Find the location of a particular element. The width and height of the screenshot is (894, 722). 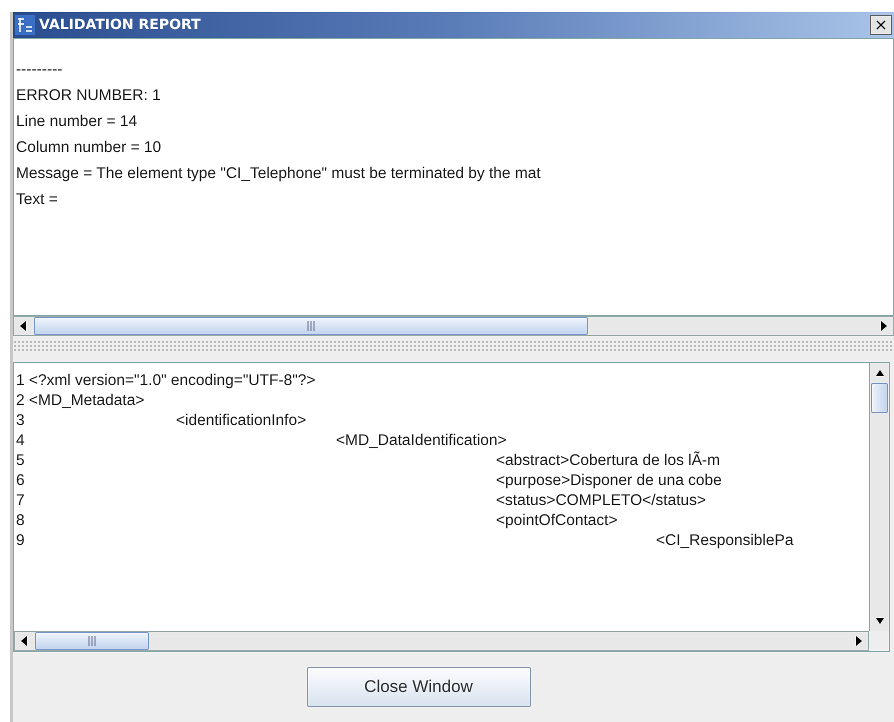

up-arrow-icon is located at coordinates (880, 373).